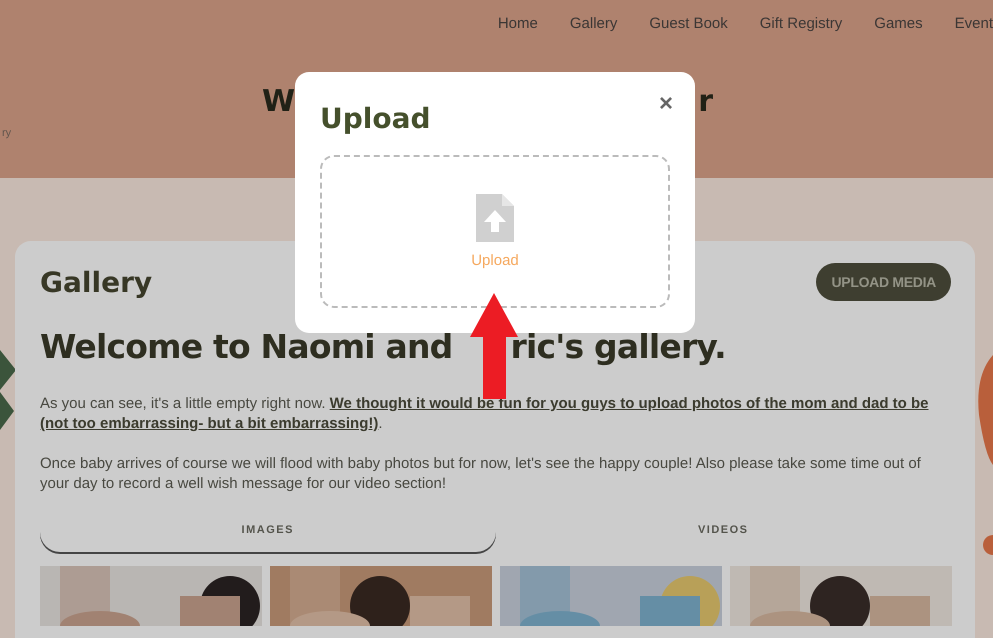 The image size is (993, 638). Describe the element at coordinates (481, 474) in the screenshot. I see `paragraph: Once baby arrives of course we will flood with baby photos but for now, let's see the happy couple! Also please take some time out of your day to record a well wish message for our video section!` at that location.